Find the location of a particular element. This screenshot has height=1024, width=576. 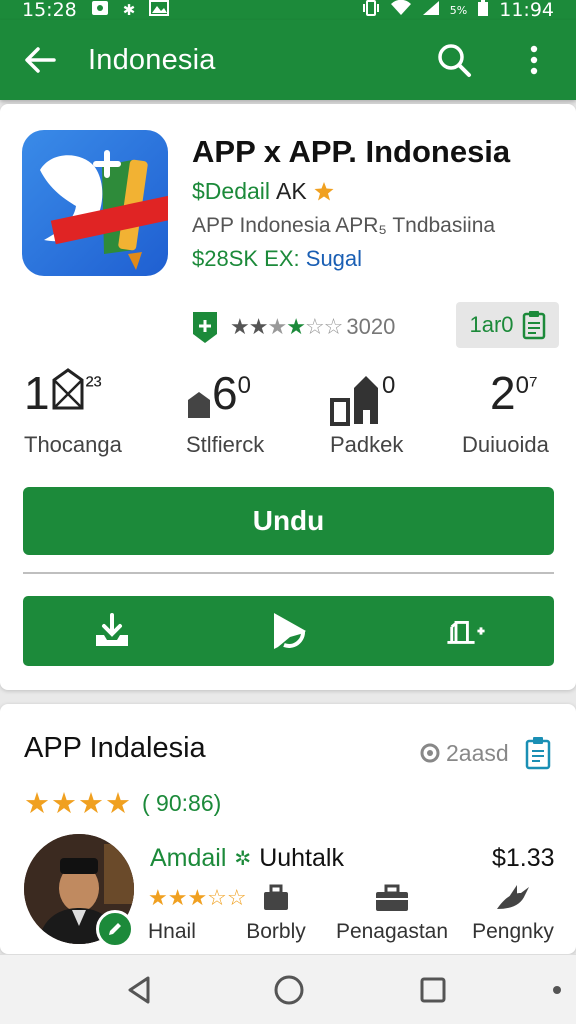

badge-text: 1ar0 is located at coordinates (491, 324).